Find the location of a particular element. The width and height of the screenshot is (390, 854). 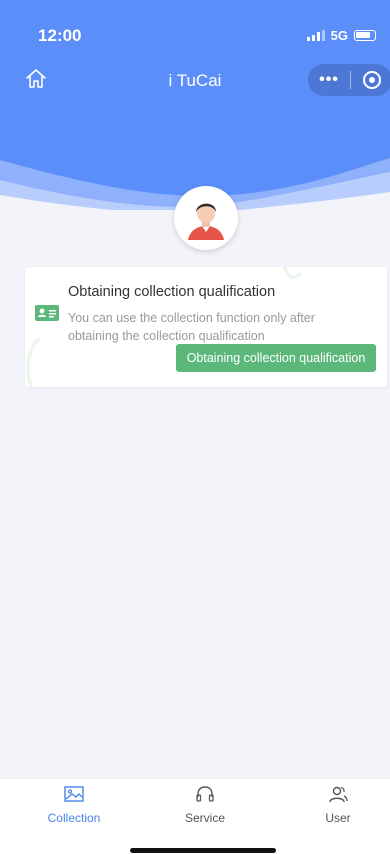

tab-bar: Collection Service User is located at coordinates (195, 816).